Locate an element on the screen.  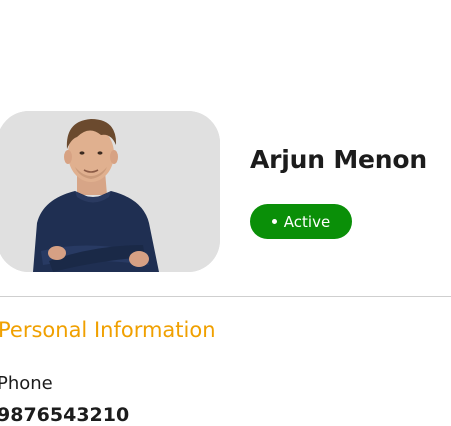
status-label: Active is located at coordinates (307, 221).